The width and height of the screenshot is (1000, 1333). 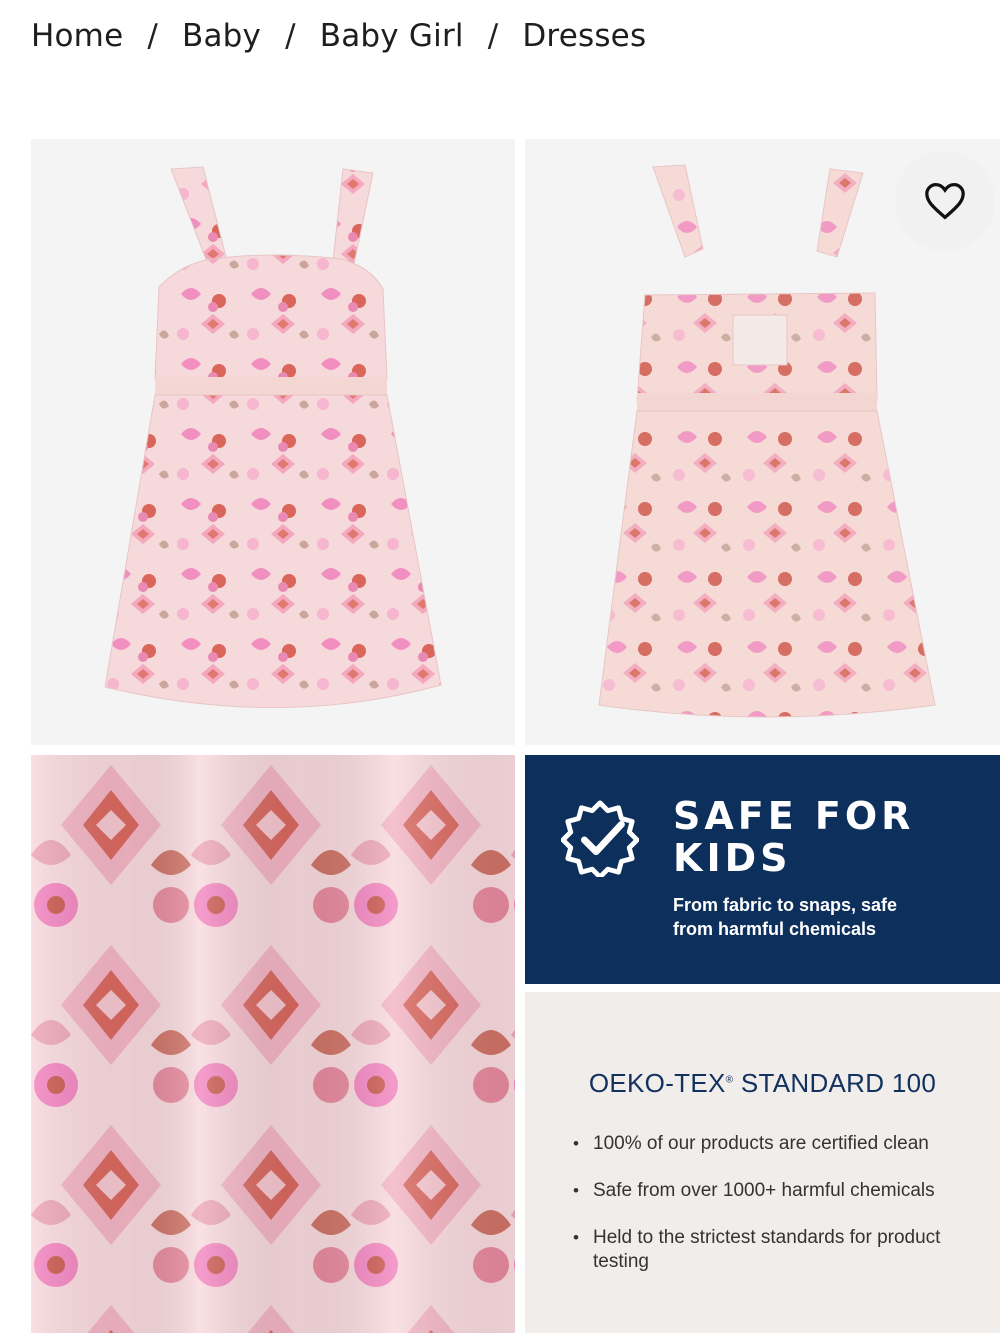 I want to click on favorite-button, so click(x=945, y=201).